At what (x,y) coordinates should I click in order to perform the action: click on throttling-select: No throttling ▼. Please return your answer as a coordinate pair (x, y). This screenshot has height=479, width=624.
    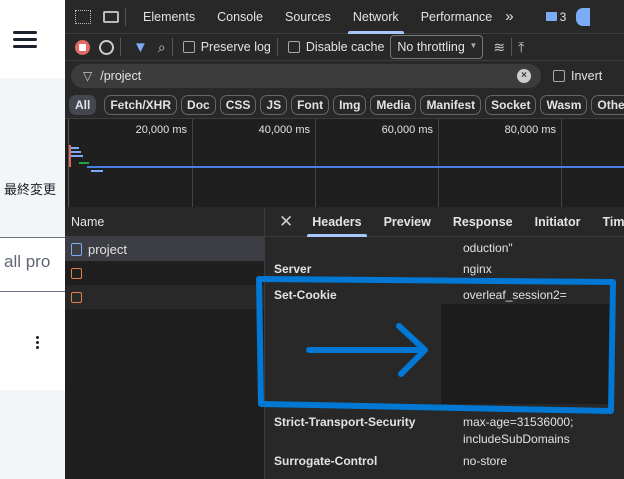
    Looking at the image, I should click on (437, 47).